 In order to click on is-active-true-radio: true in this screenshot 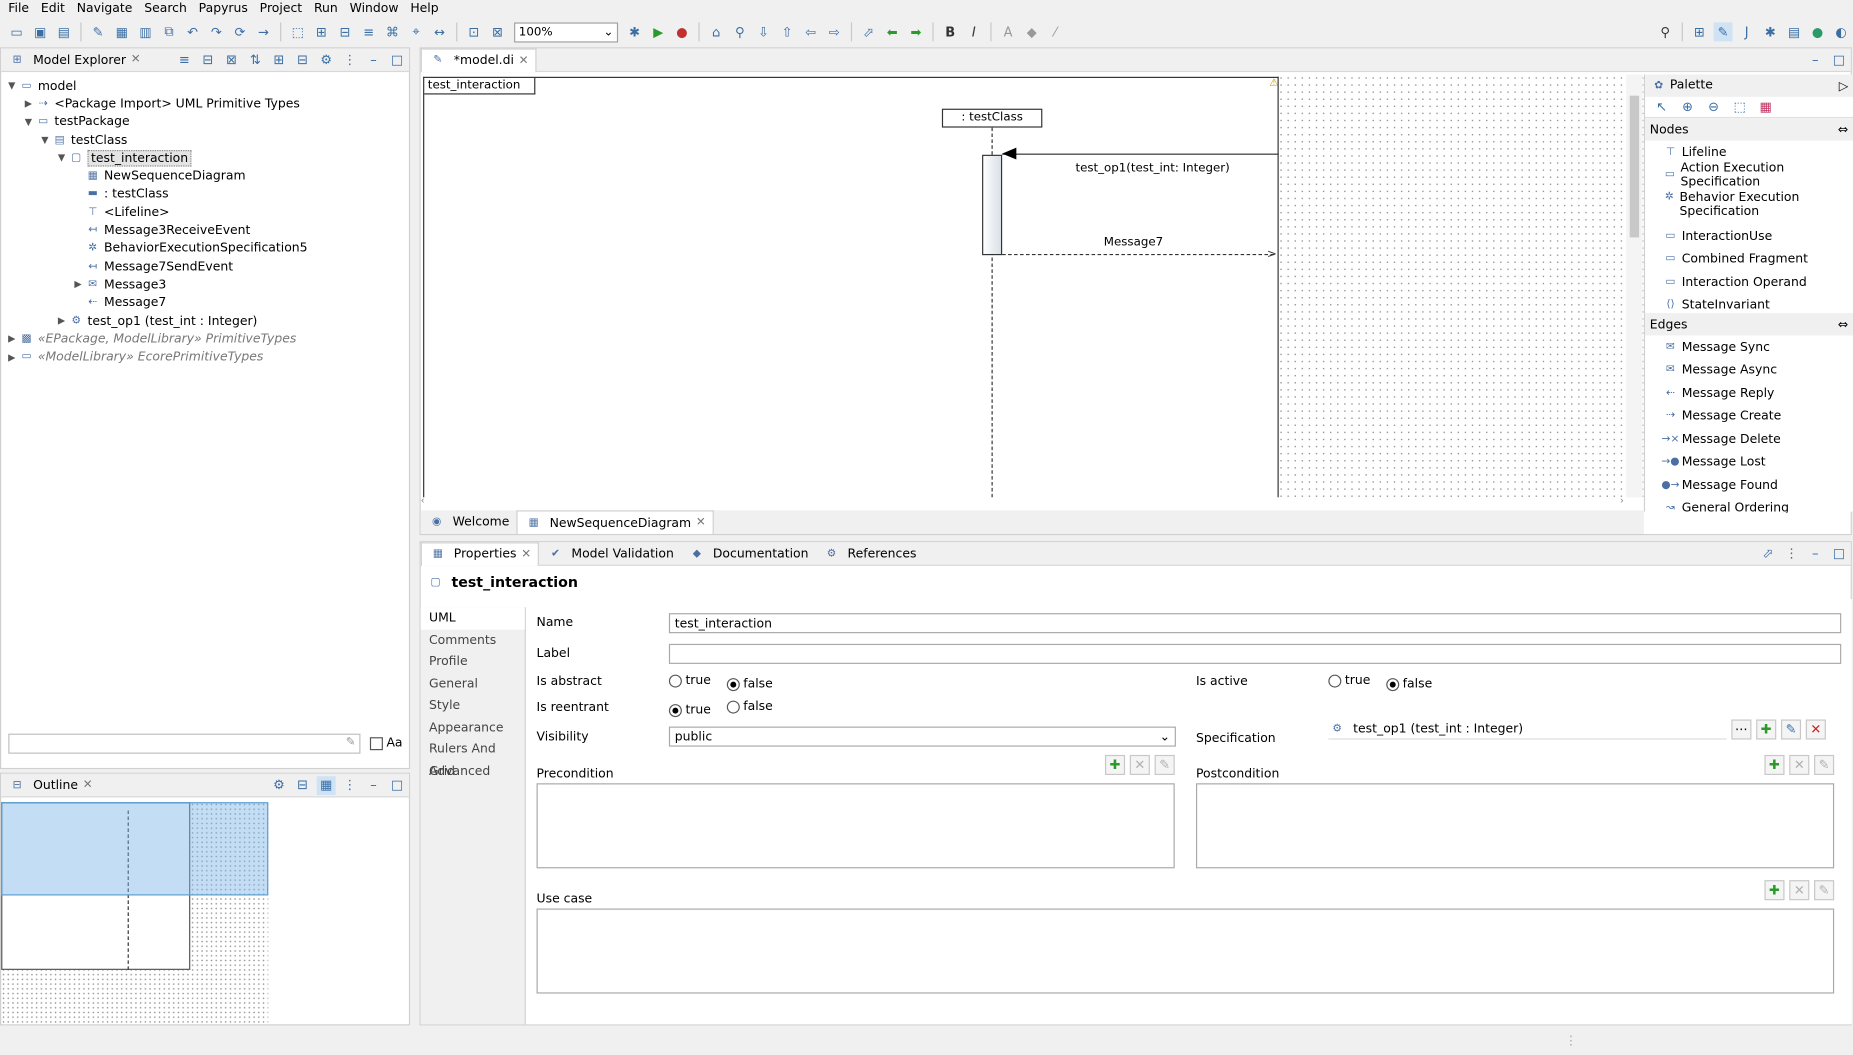, I will do `click(1349, 680)`.